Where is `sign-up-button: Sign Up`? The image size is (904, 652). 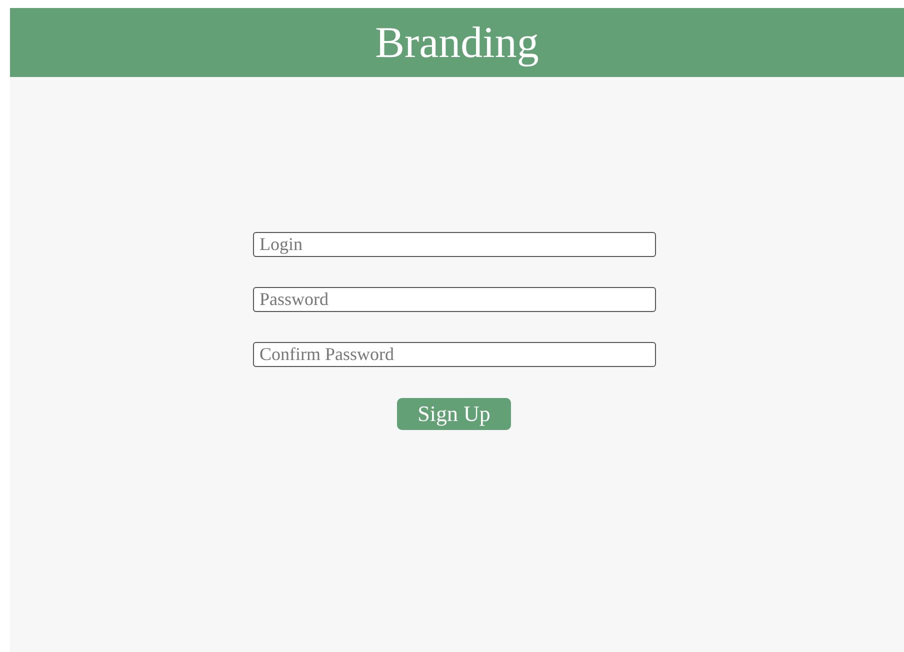
sign-up-button: Sign Up is located at coordinates (454, 414).